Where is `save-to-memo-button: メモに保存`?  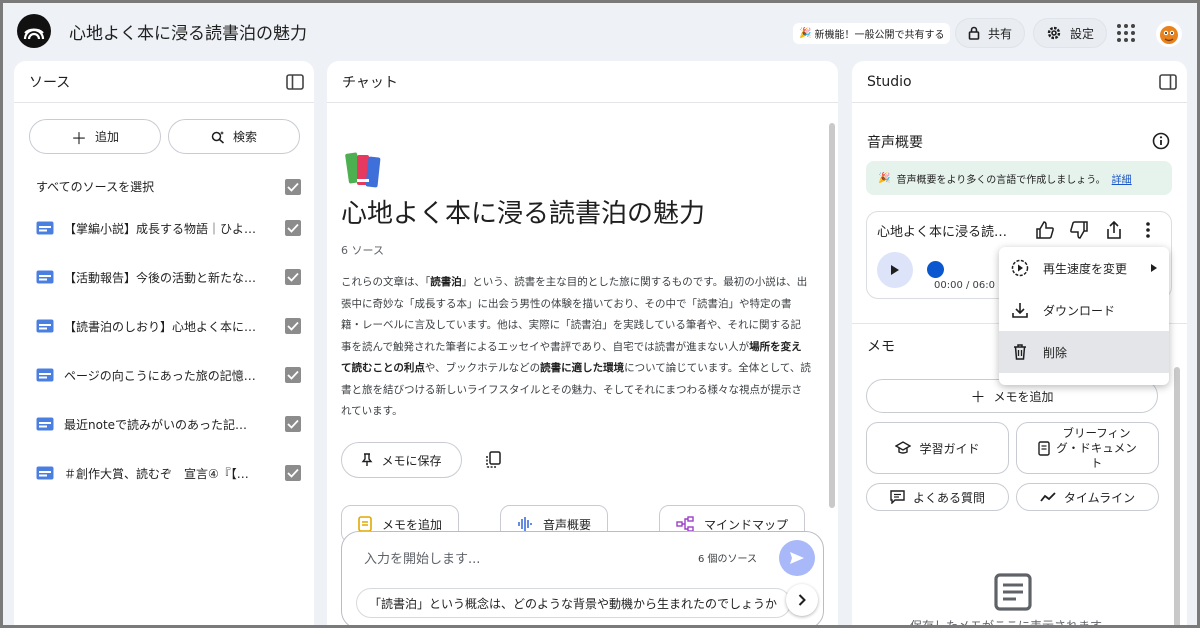 save-to-memo-button: メモに保存 is located at coordinates (401, 460).